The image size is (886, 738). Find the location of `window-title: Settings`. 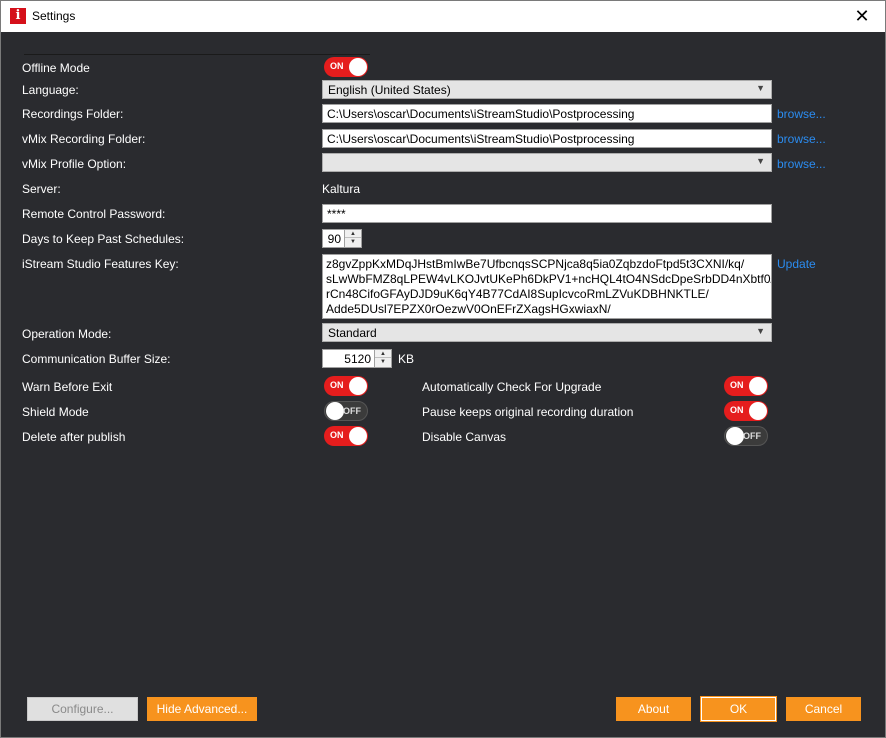

window-title: Settings is located at coordinates (54, 16).